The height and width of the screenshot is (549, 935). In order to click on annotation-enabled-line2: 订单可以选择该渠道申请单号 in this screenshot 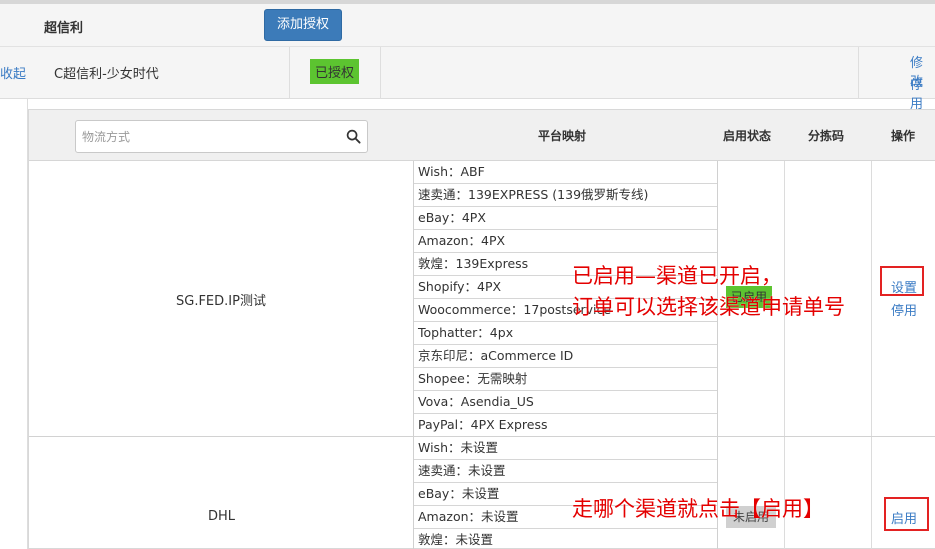, I will do `click(708, 307)`.